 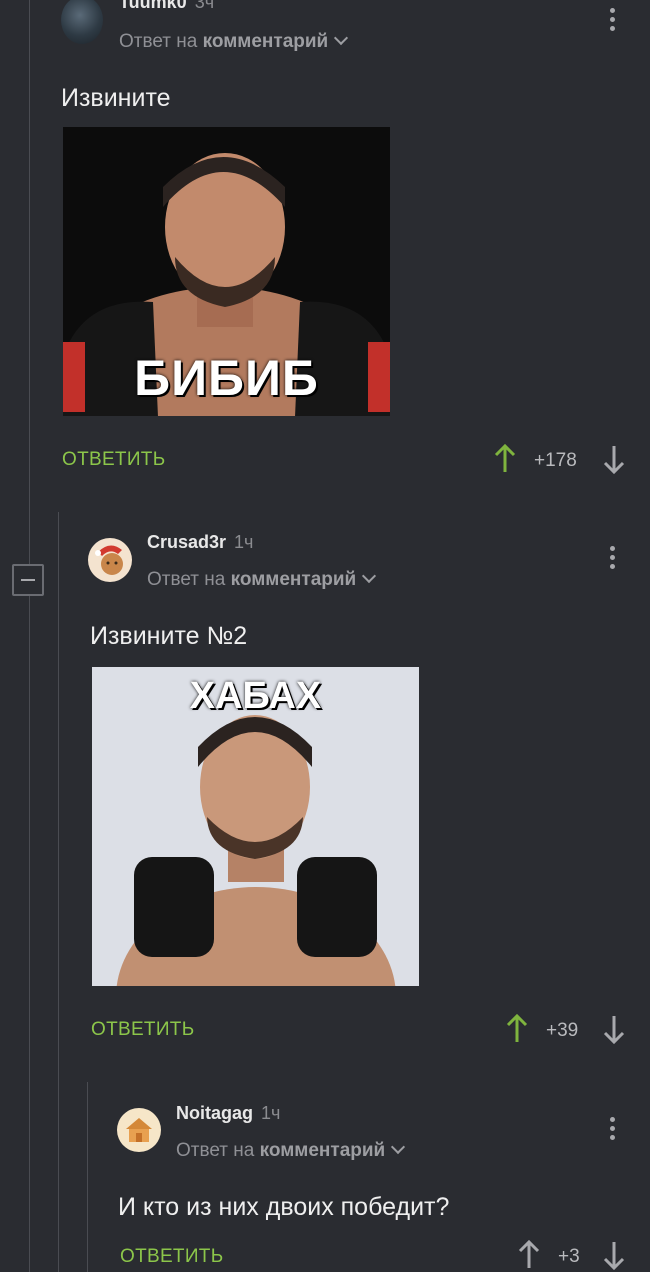 What do you see at coordinates (255, 826) in the screenshot?
I see `comment-image: ХАБАХ` at bounding box center [255, 826].